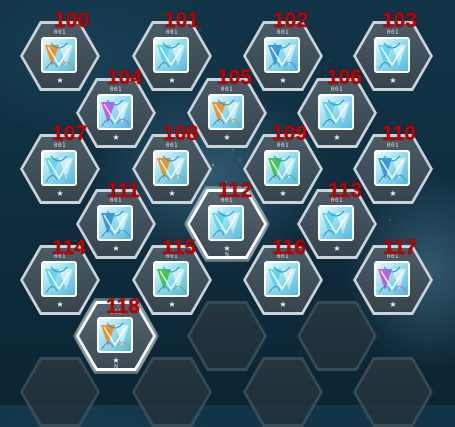  What do you see at coordinates (182, 20) in the screenshot?
I see `slot-number-label: 101` at bounding box center [182, 20].